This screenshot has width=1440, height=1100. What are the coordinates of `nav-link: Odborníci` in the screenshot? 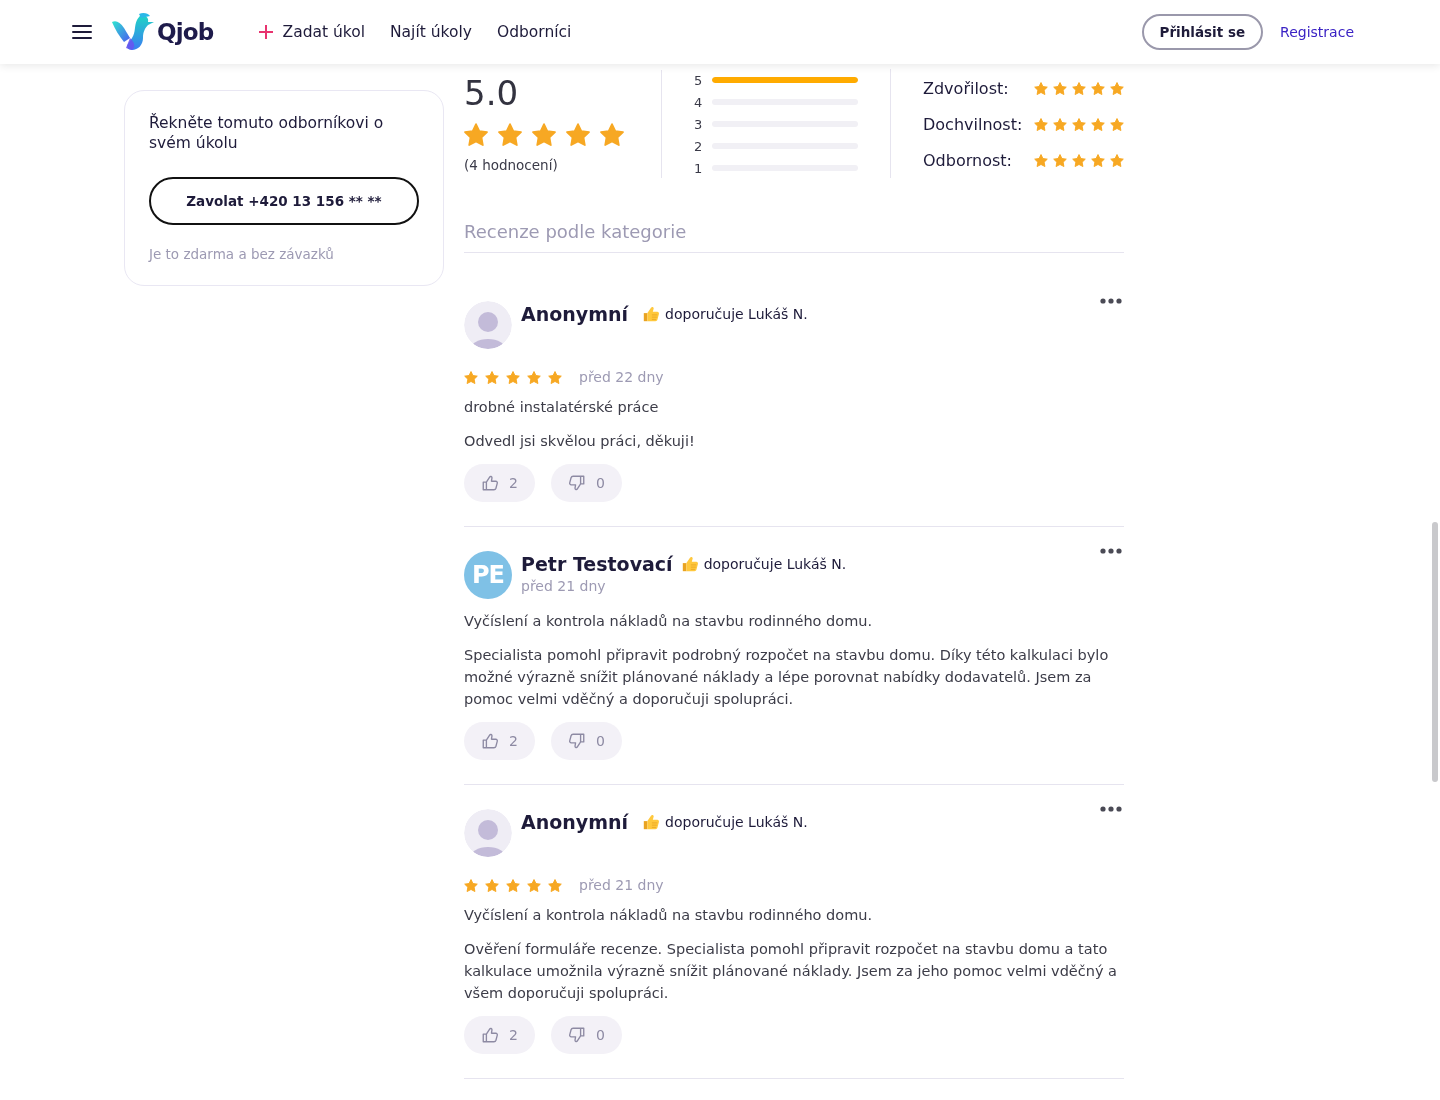 It's located at (534, 32).